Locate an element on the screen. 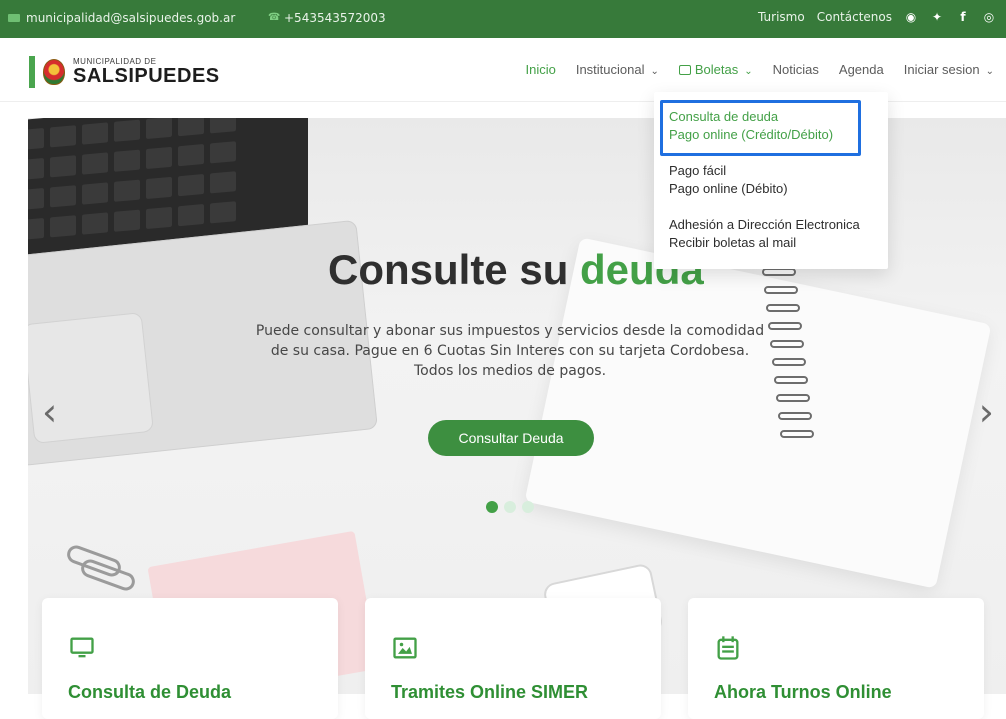 Image resolution: width=1006 pixels, height=719 pixels. nav-item-iniciar-sesion: Iniciar sesion ⌄ is located at coordinates (949, 69).